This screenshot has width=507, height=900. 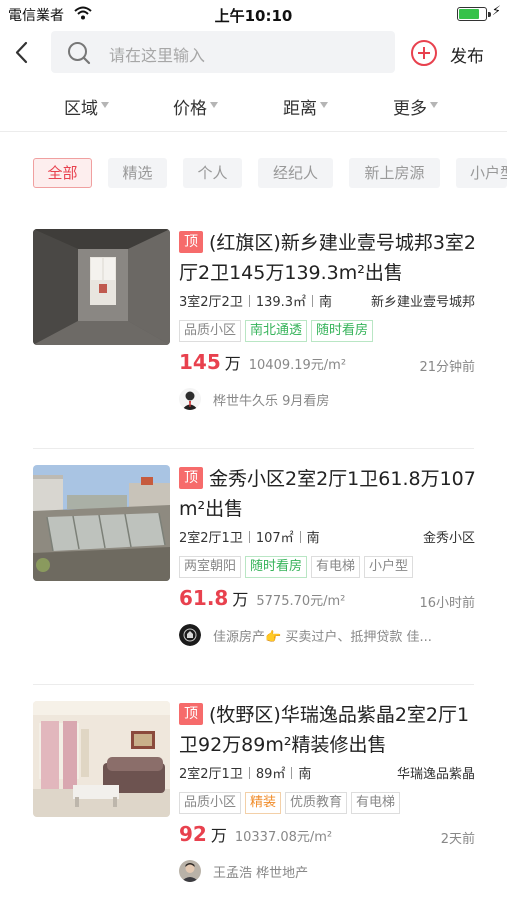 I want to click on filter-distance: 距离, so click(x=305, y=106).